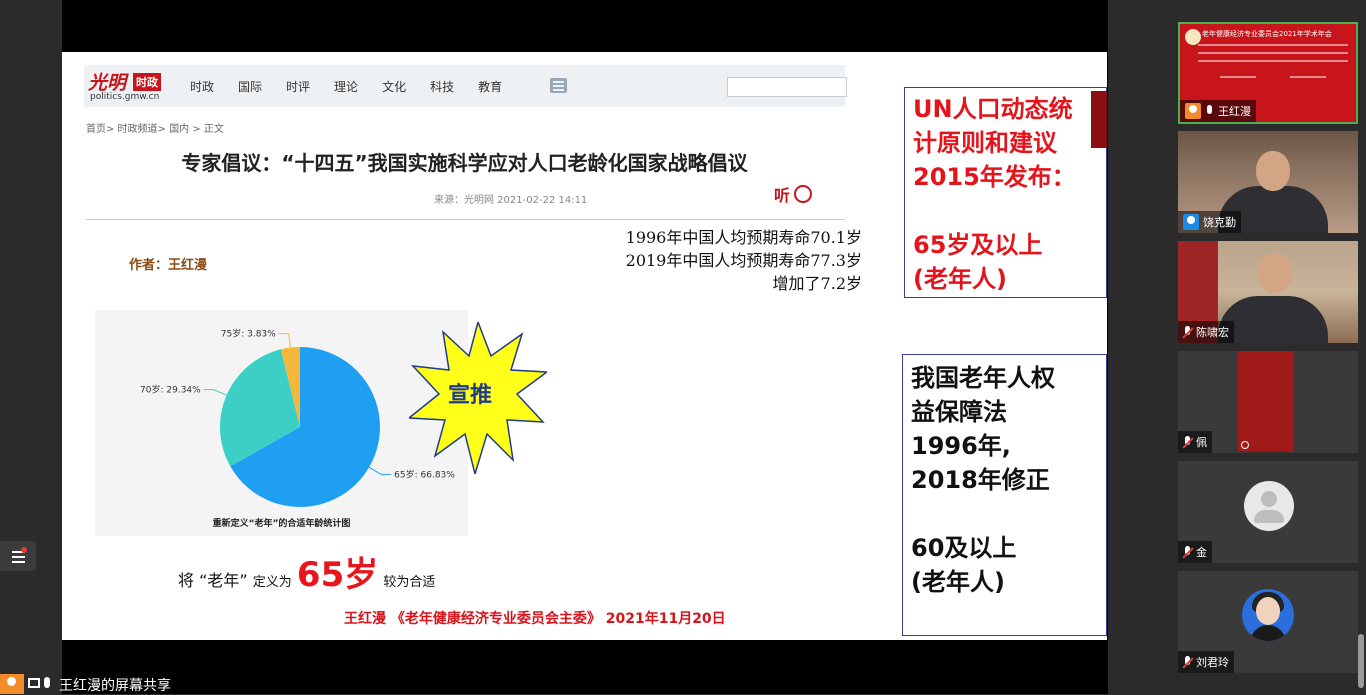  Describe the element at coordinates (1268, 182) in the screenshot. I see `participant-tile-2: 饶克勤` at that location.